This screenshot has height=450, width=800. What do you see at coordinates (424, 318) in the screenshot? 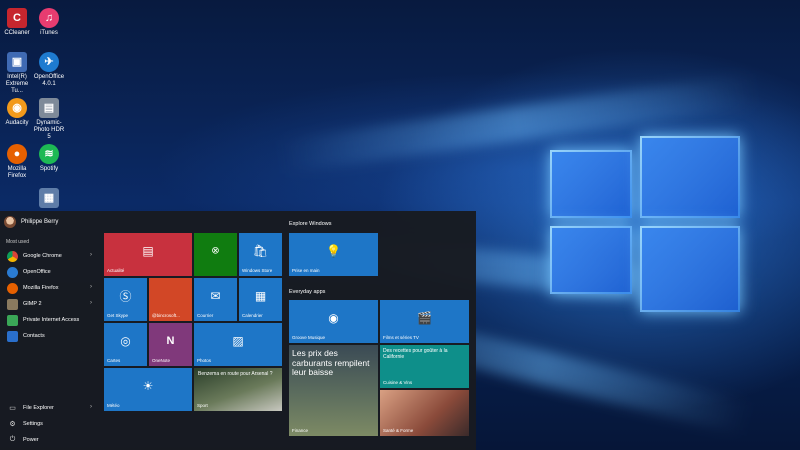
I see `film-icon: 🎬` at bounding box center [424, 318].